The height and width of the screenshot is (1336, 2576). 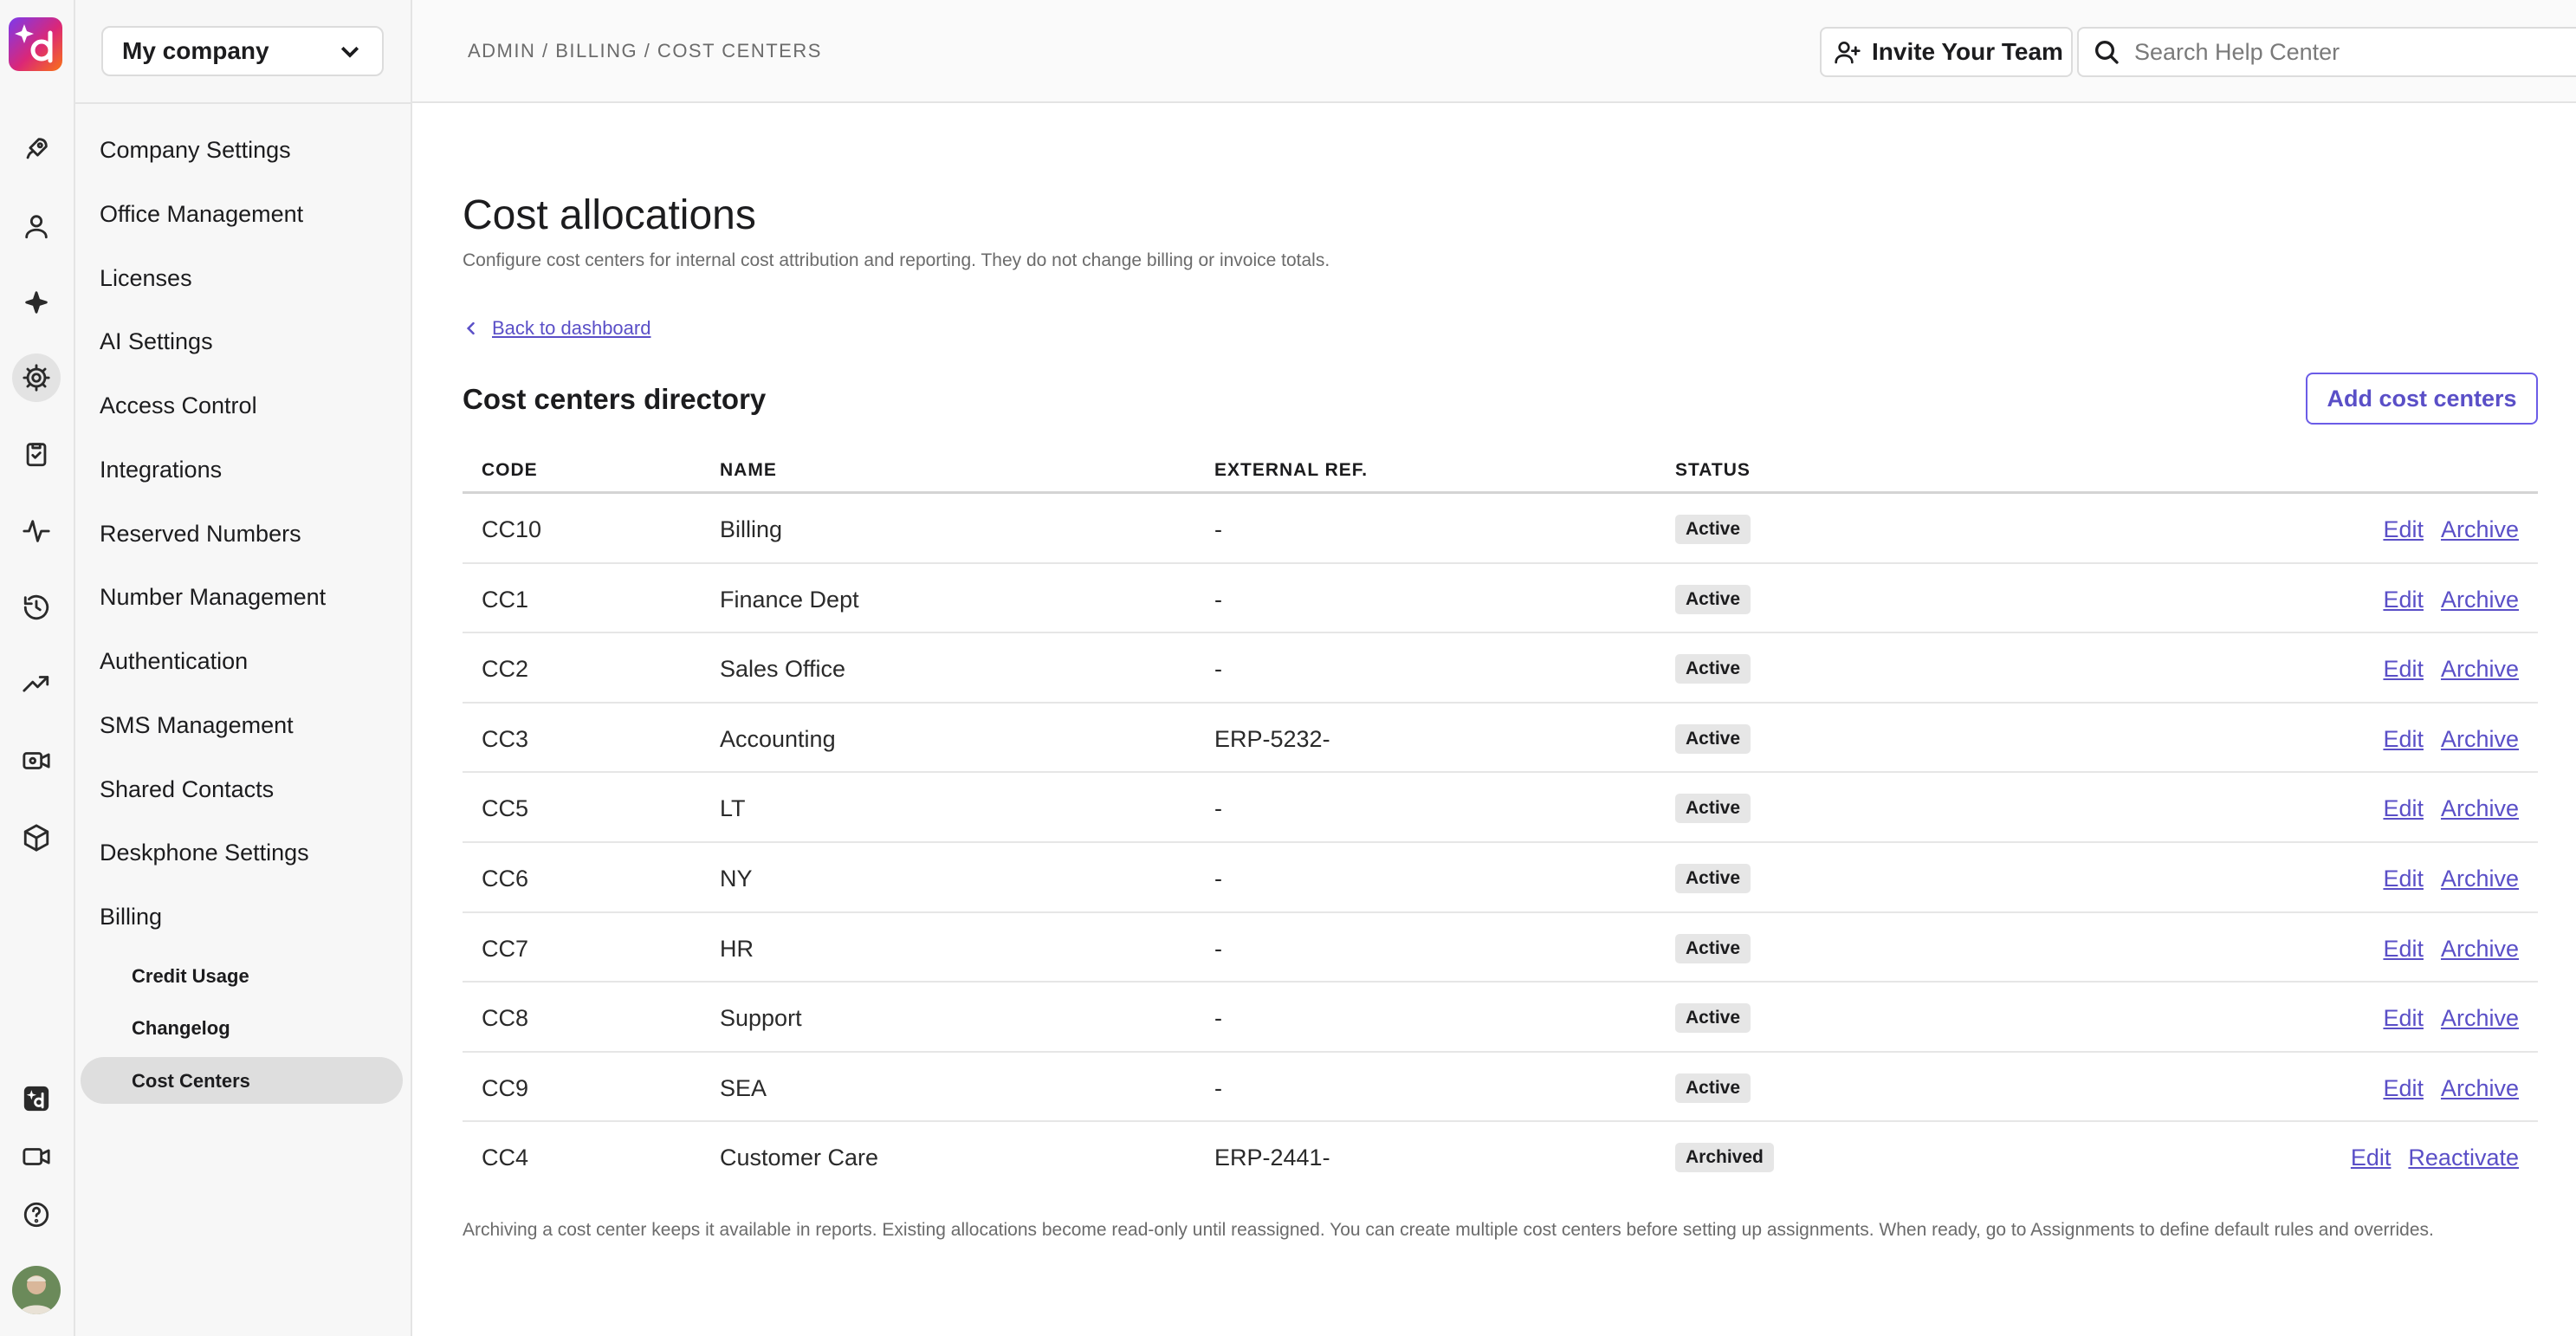 What do you see at coordinates (191, 1081) in the screenshot?
I see `sidebar-subitem-cost-centers: Cost Centers` at bounding box center [191, 1081].